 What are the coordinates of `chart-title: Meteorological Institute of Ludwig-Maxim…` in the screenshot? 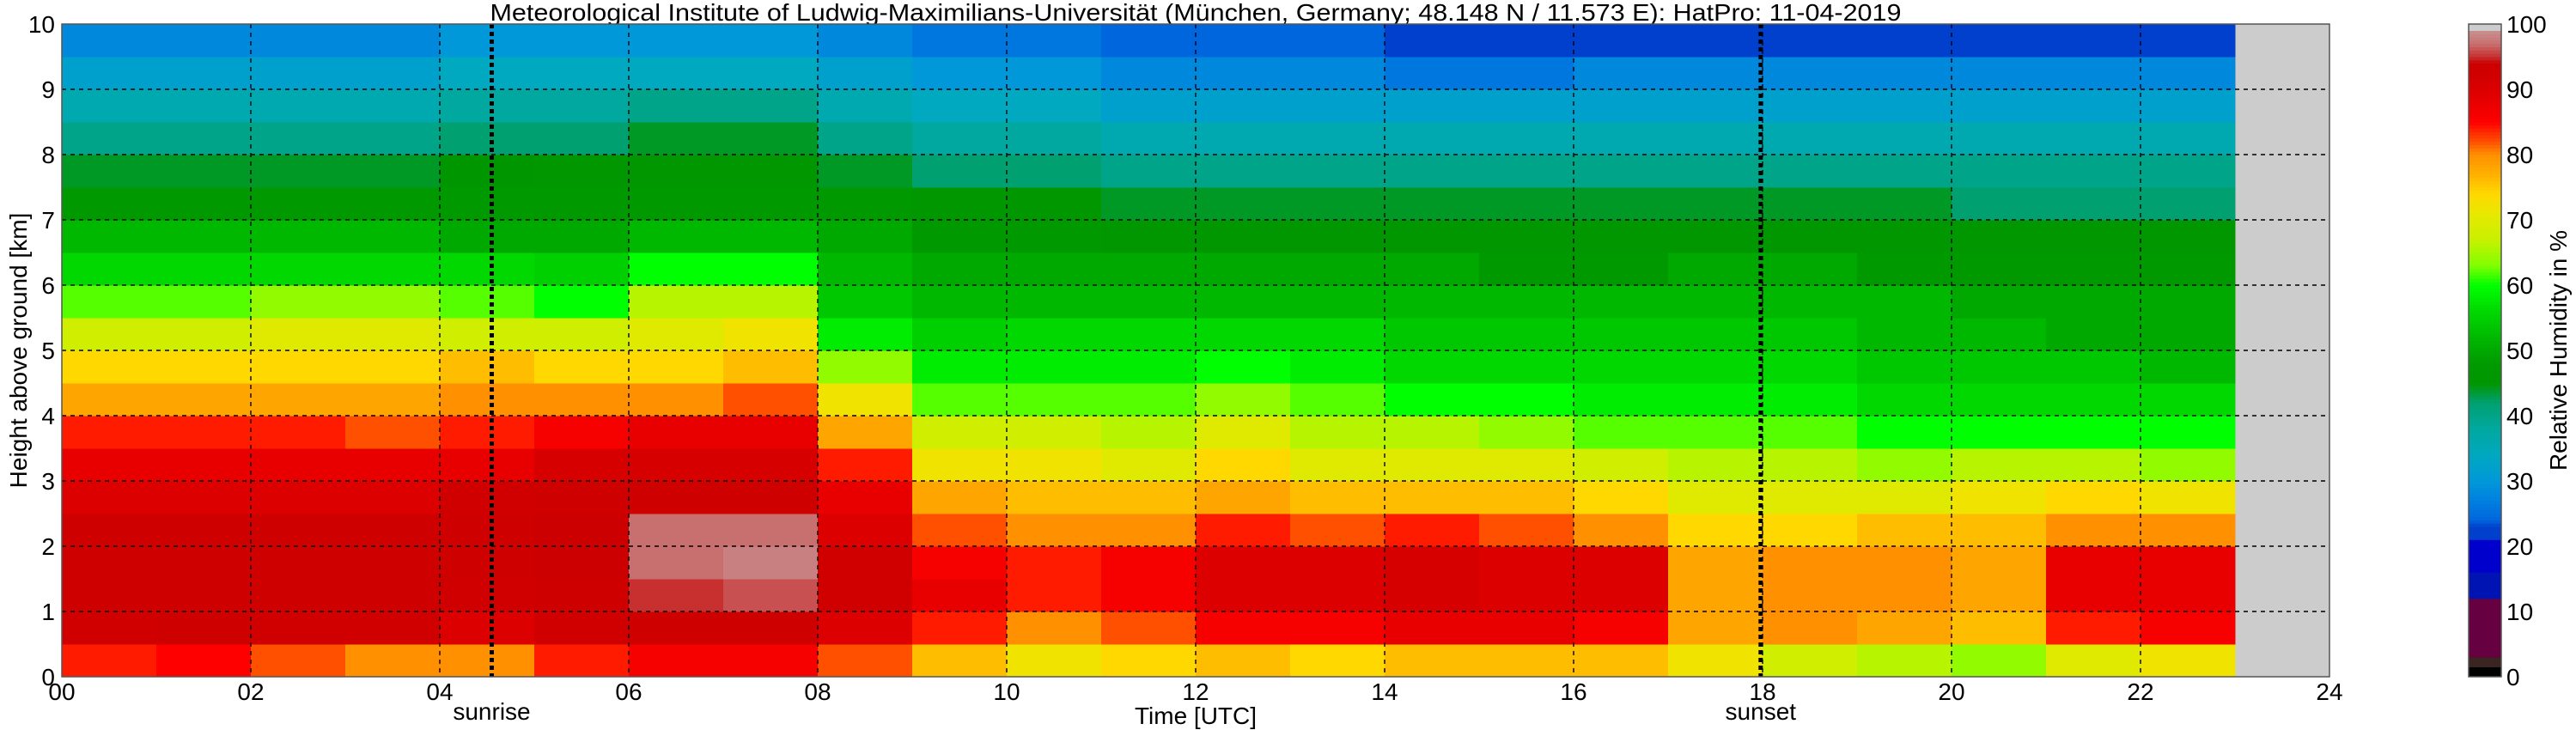 It's located at (1196, 13).